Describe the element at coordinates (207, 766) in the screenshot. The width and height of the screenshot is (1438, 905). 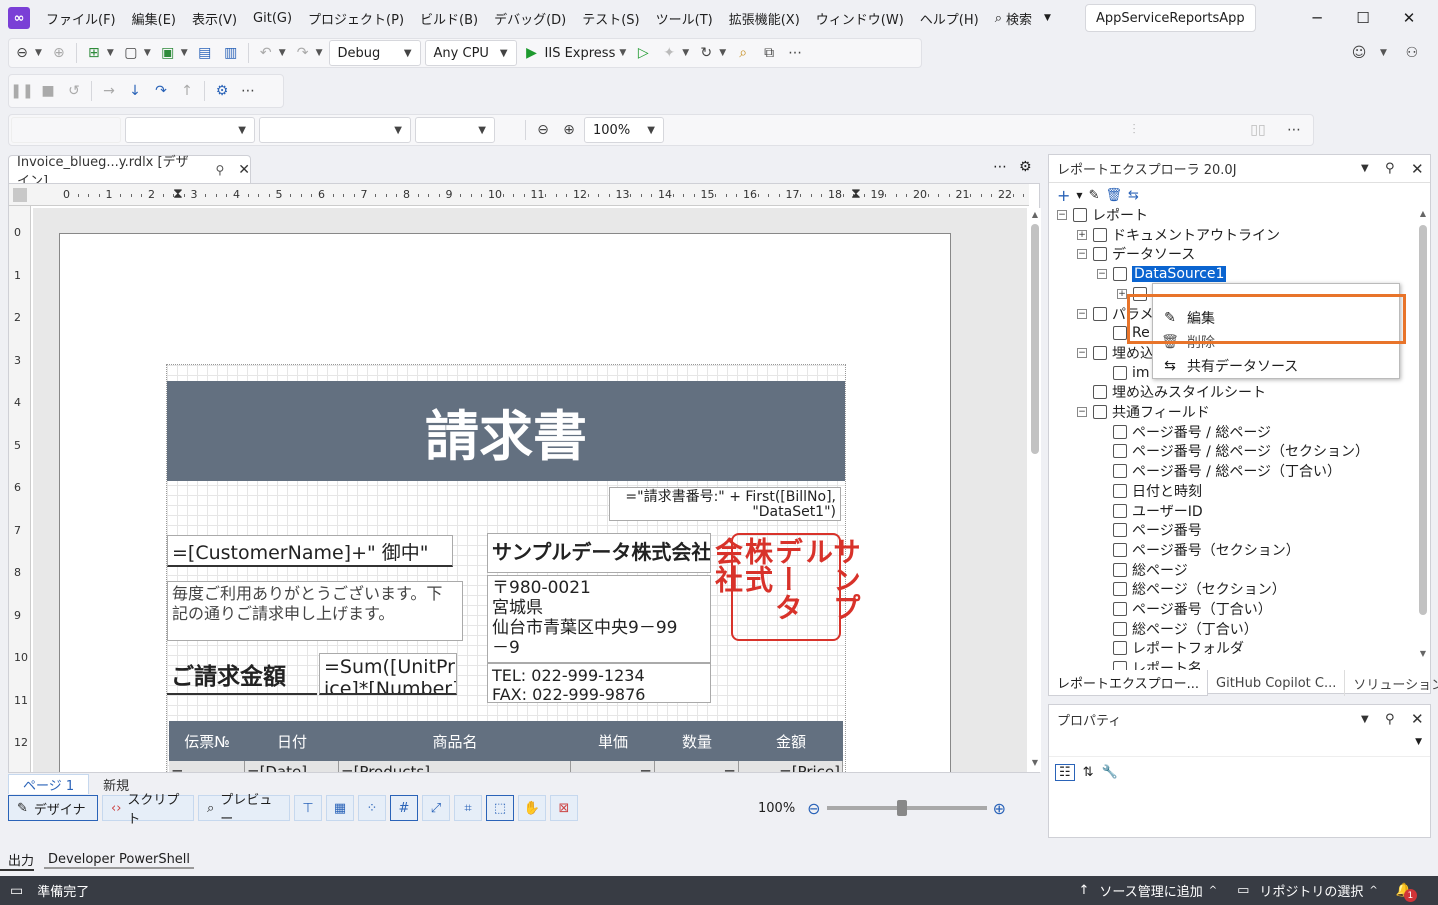
I see `table-cell: =[SlipNo]` at that location.